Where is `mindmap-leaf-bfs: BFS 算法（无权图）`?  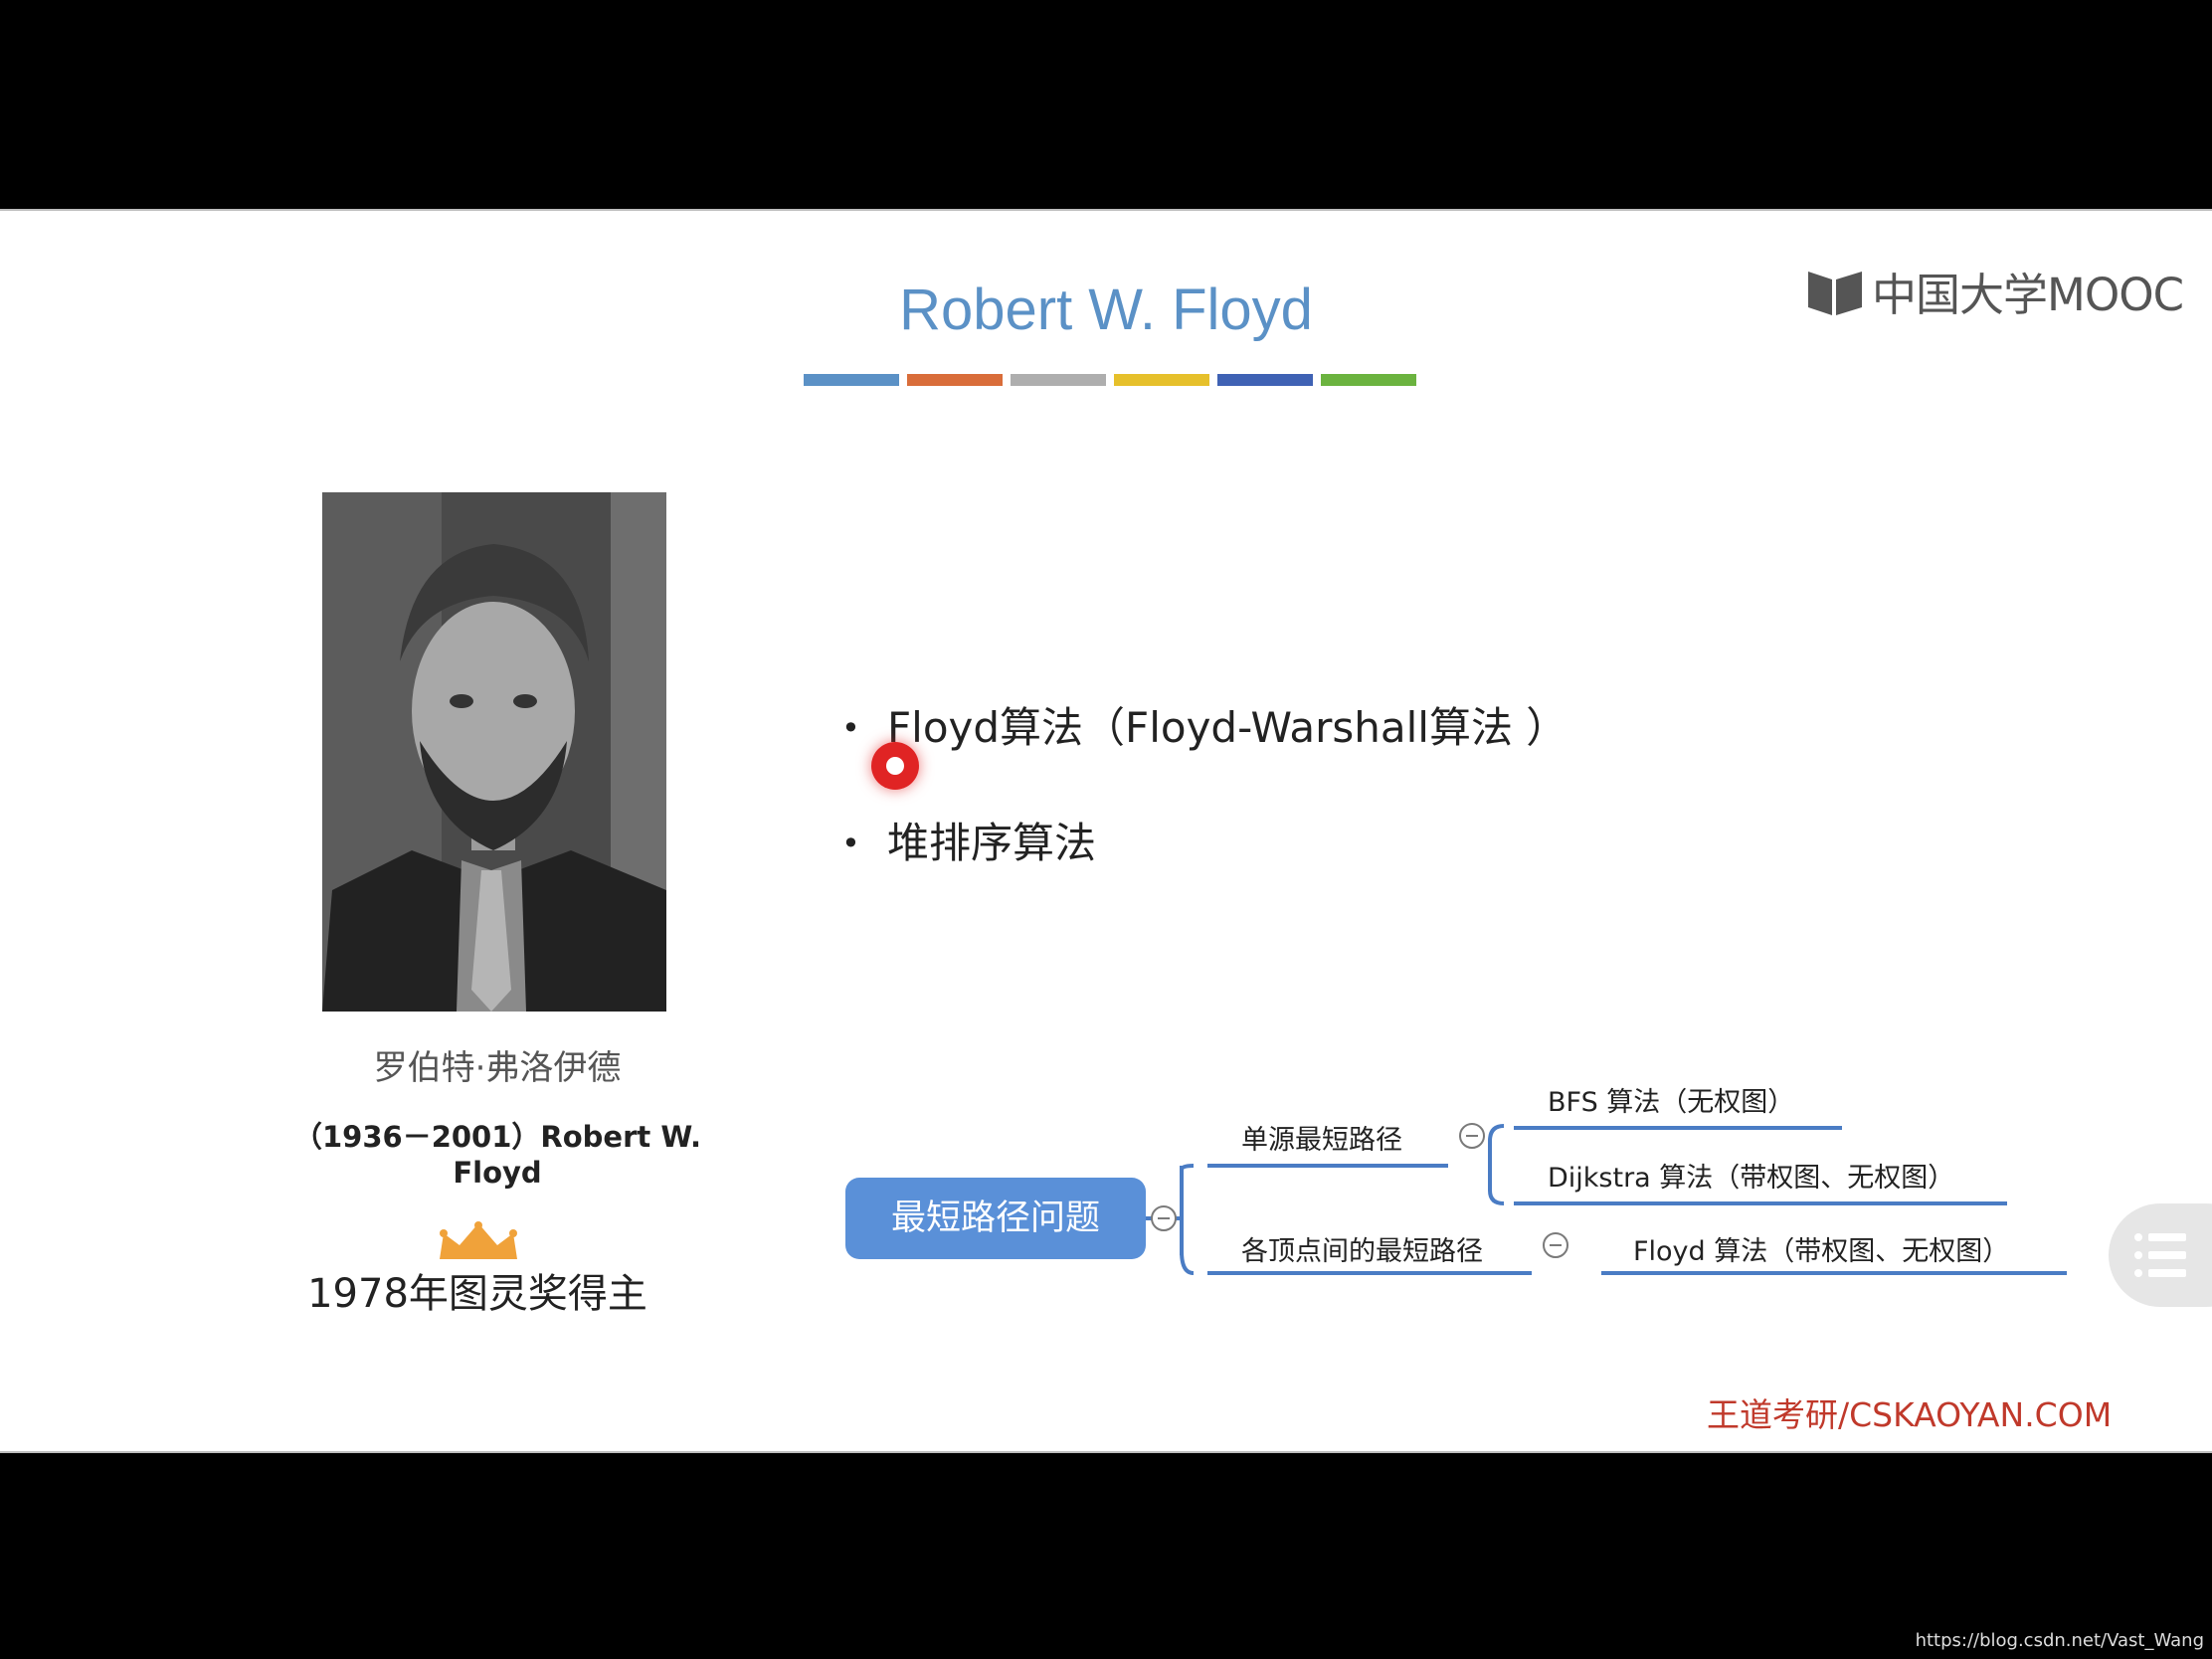
mindmap-leaf-bfs: BFS 算法（无权图） is located at coordinates (1671, 1102).